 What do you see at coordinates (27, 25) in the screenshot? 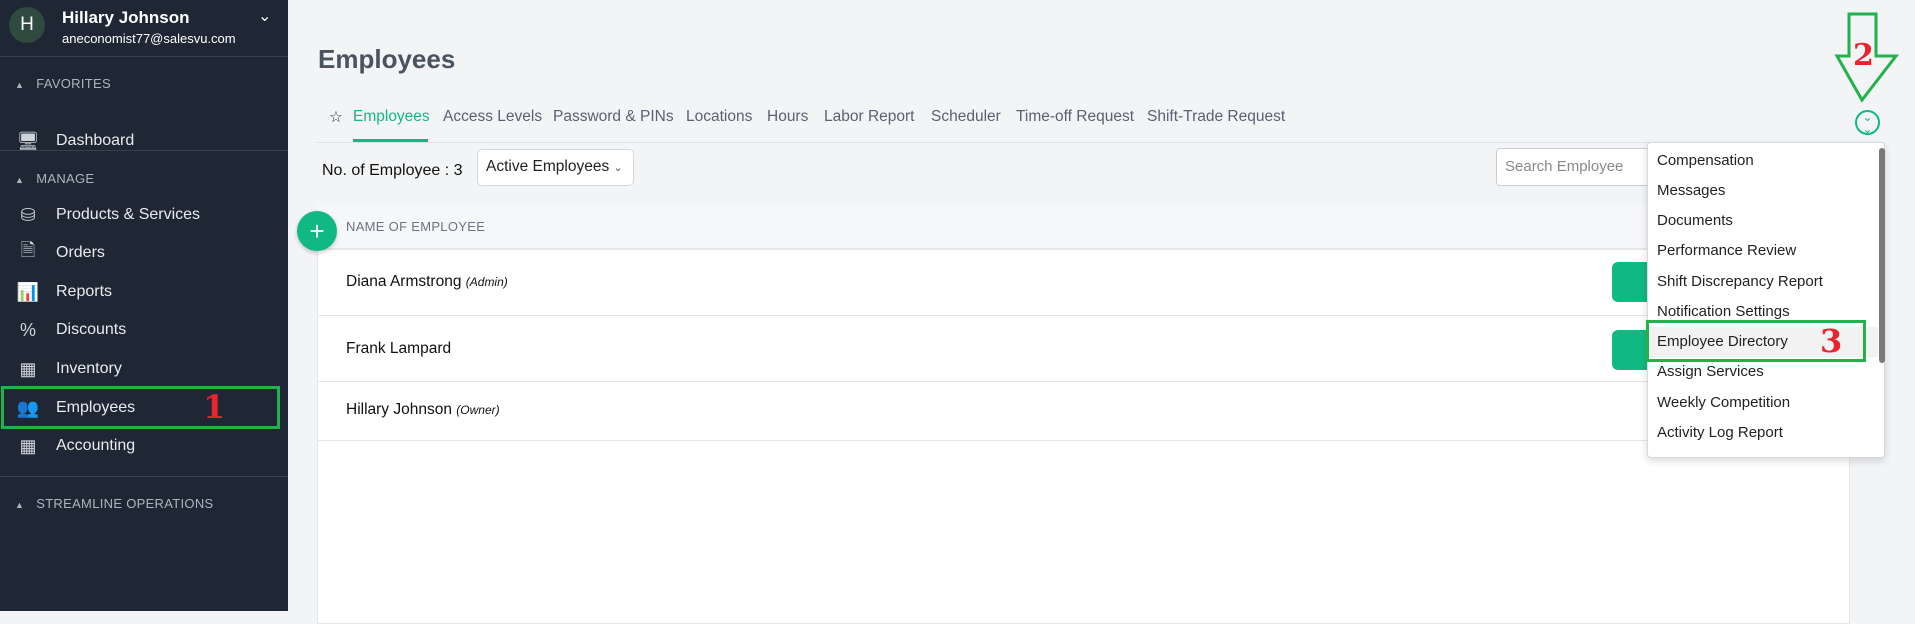
I see `avatar: H` at bounding box center [27, 25].